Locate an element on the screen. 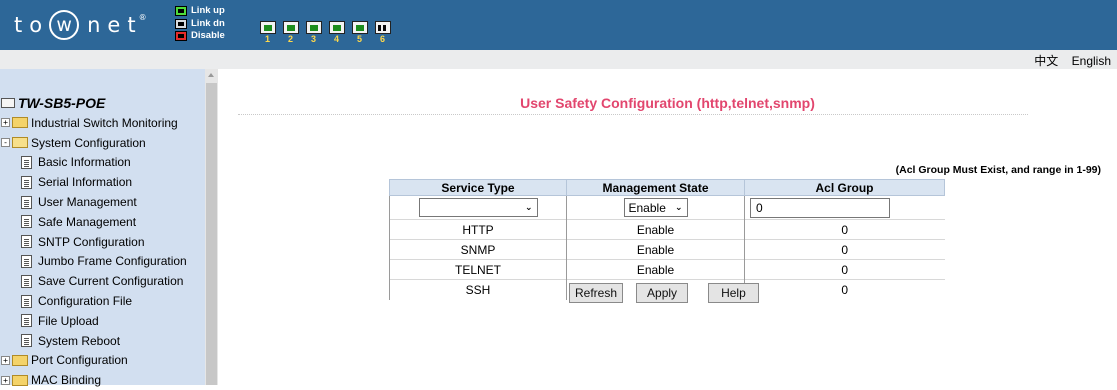 This screenshot has height=390, width=1117. port-status-legend: Link up Link dn Disable is located at coordinates (200, 24).